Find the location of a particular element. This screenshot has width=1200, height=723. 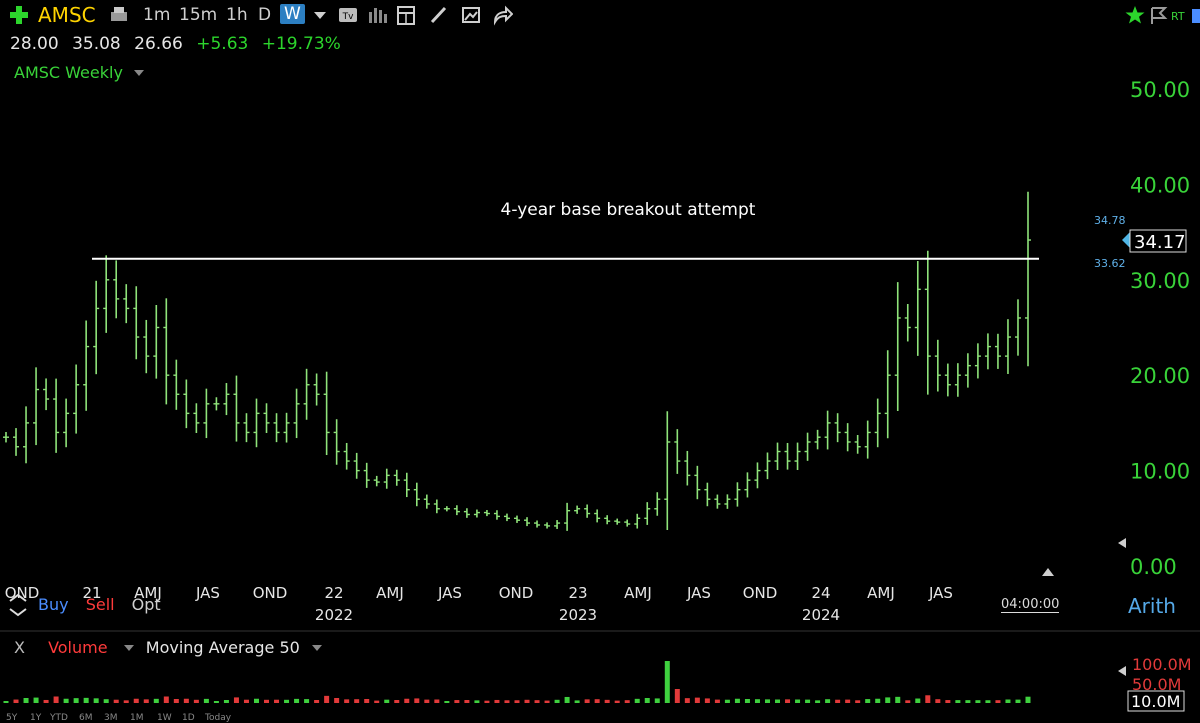

range-button-today: Today is located at coordinates (218, 718).